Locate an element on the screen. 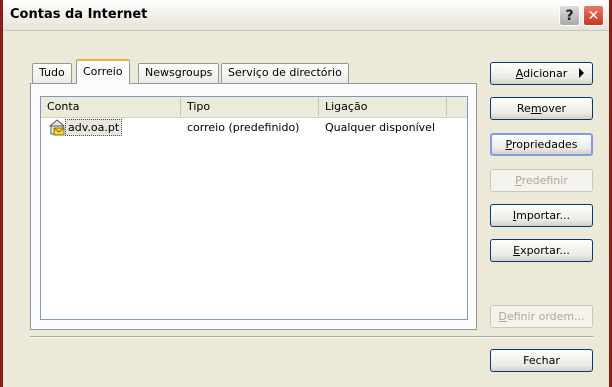 This screenshot has height=387, width=612. tab-label: Tudo is located at coordinates (52, 72).